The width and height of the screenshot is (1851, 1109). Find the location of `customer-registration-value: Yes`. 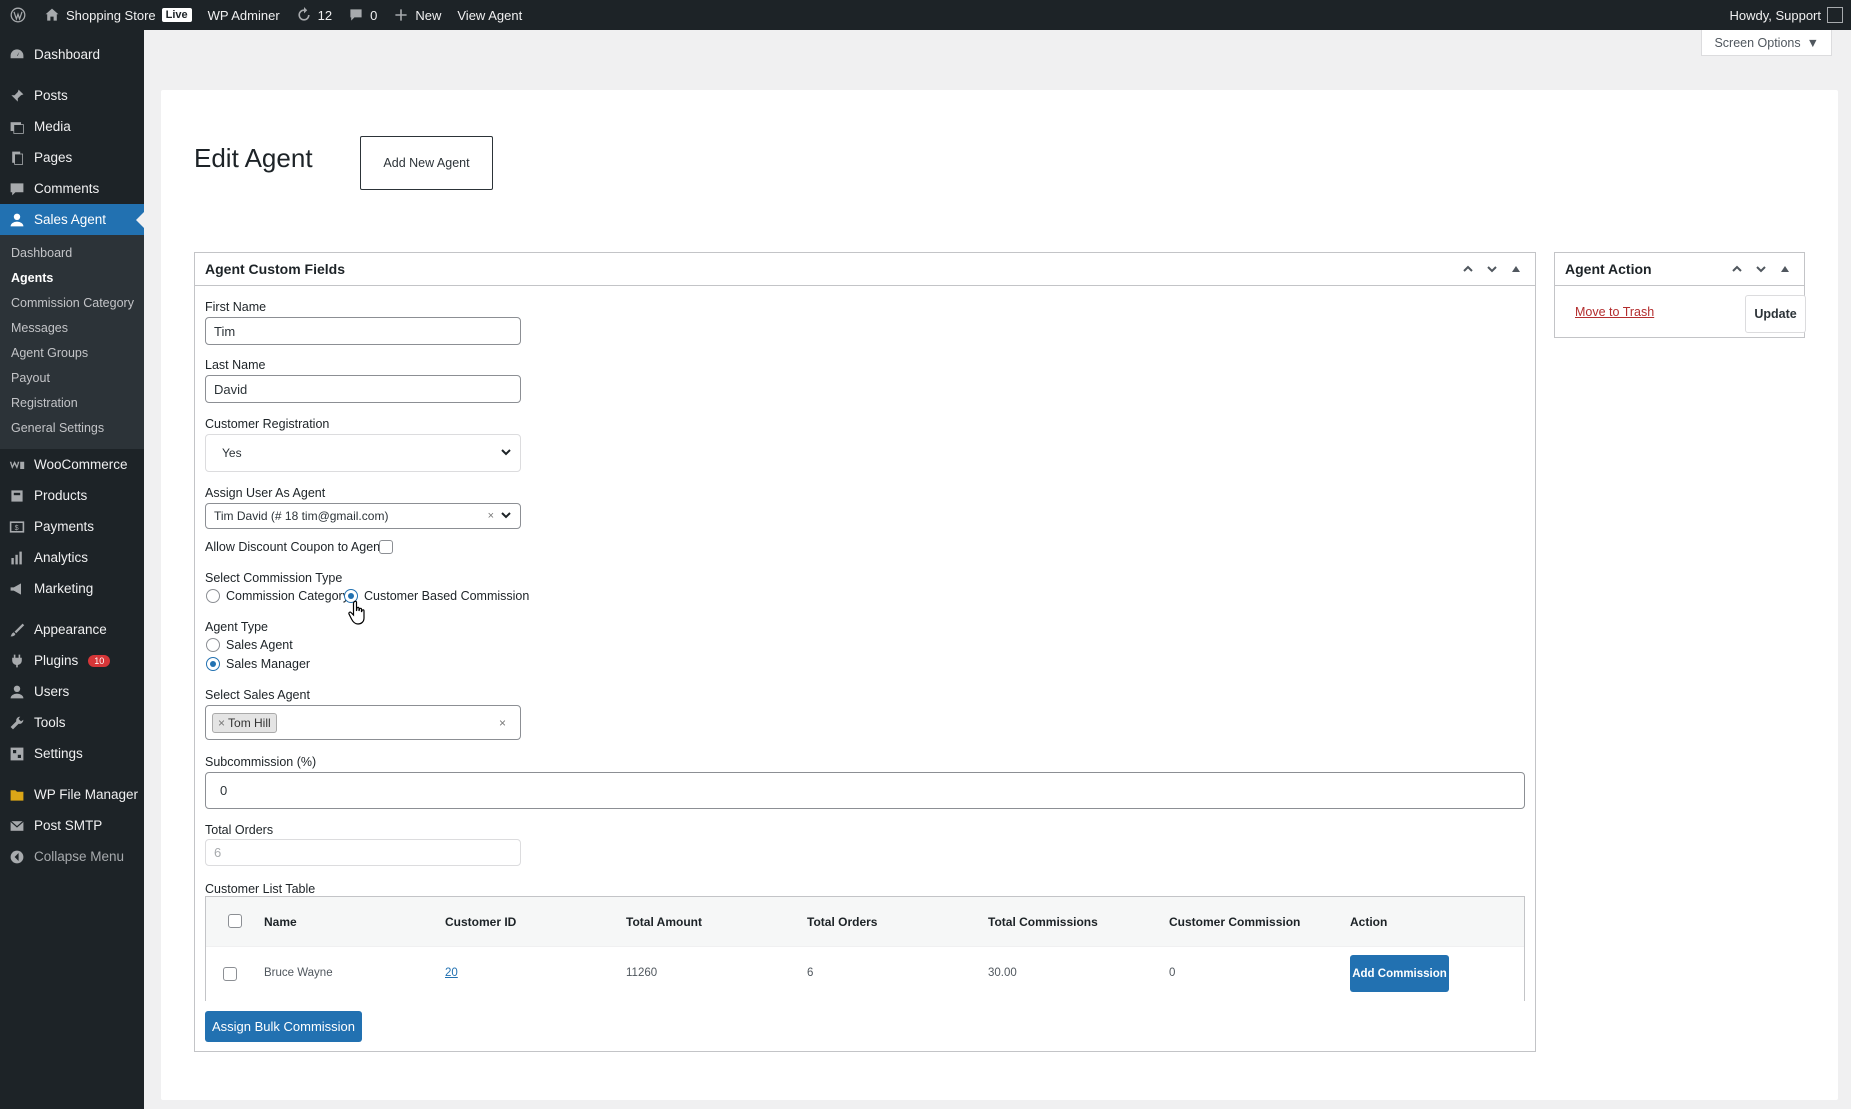

customer-registration-value: Yes is located at coordinates (232, 453).